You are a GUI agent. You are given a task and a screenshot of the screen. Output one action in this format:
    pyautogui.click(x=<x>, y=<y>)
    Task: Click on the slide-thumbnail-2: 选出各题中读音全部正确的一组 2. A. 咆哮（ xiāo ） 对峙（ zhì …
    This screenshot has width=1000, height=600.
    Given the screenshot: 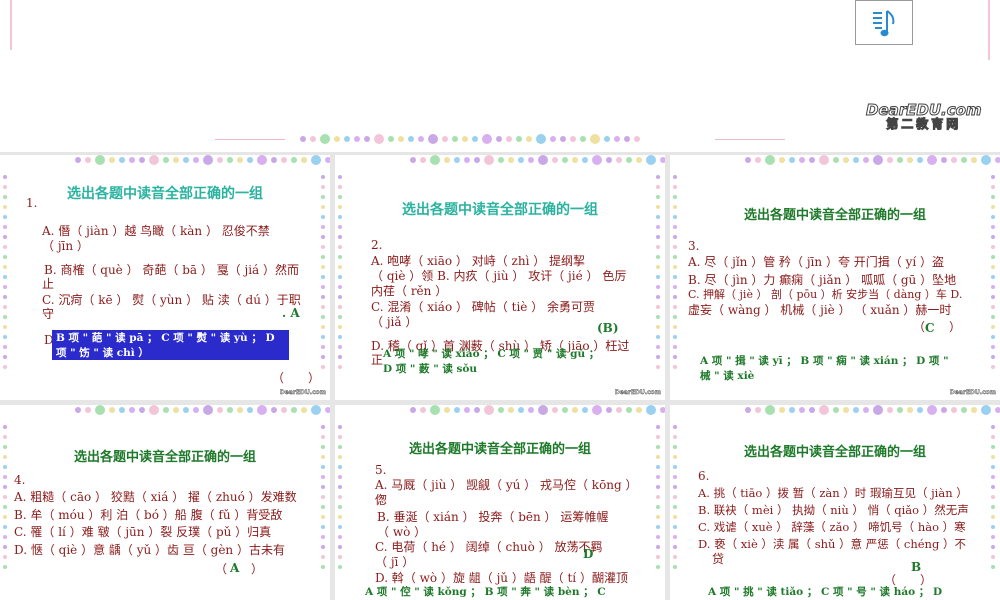 What is the action you would take?
    pyautogui.click(x=500, y=277)
    